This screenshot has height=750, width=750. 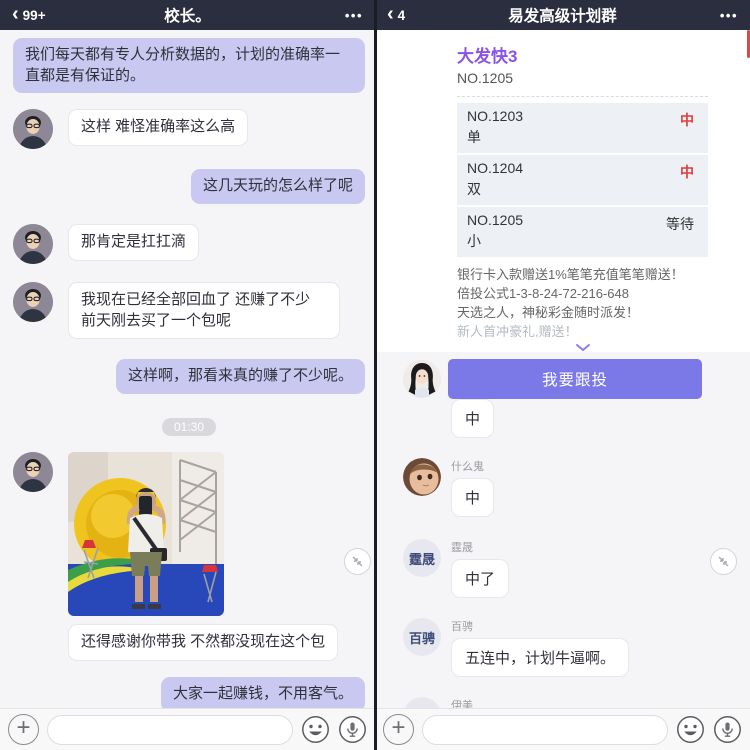 I want to click on dashed-divider, so click(x=582, y=96).